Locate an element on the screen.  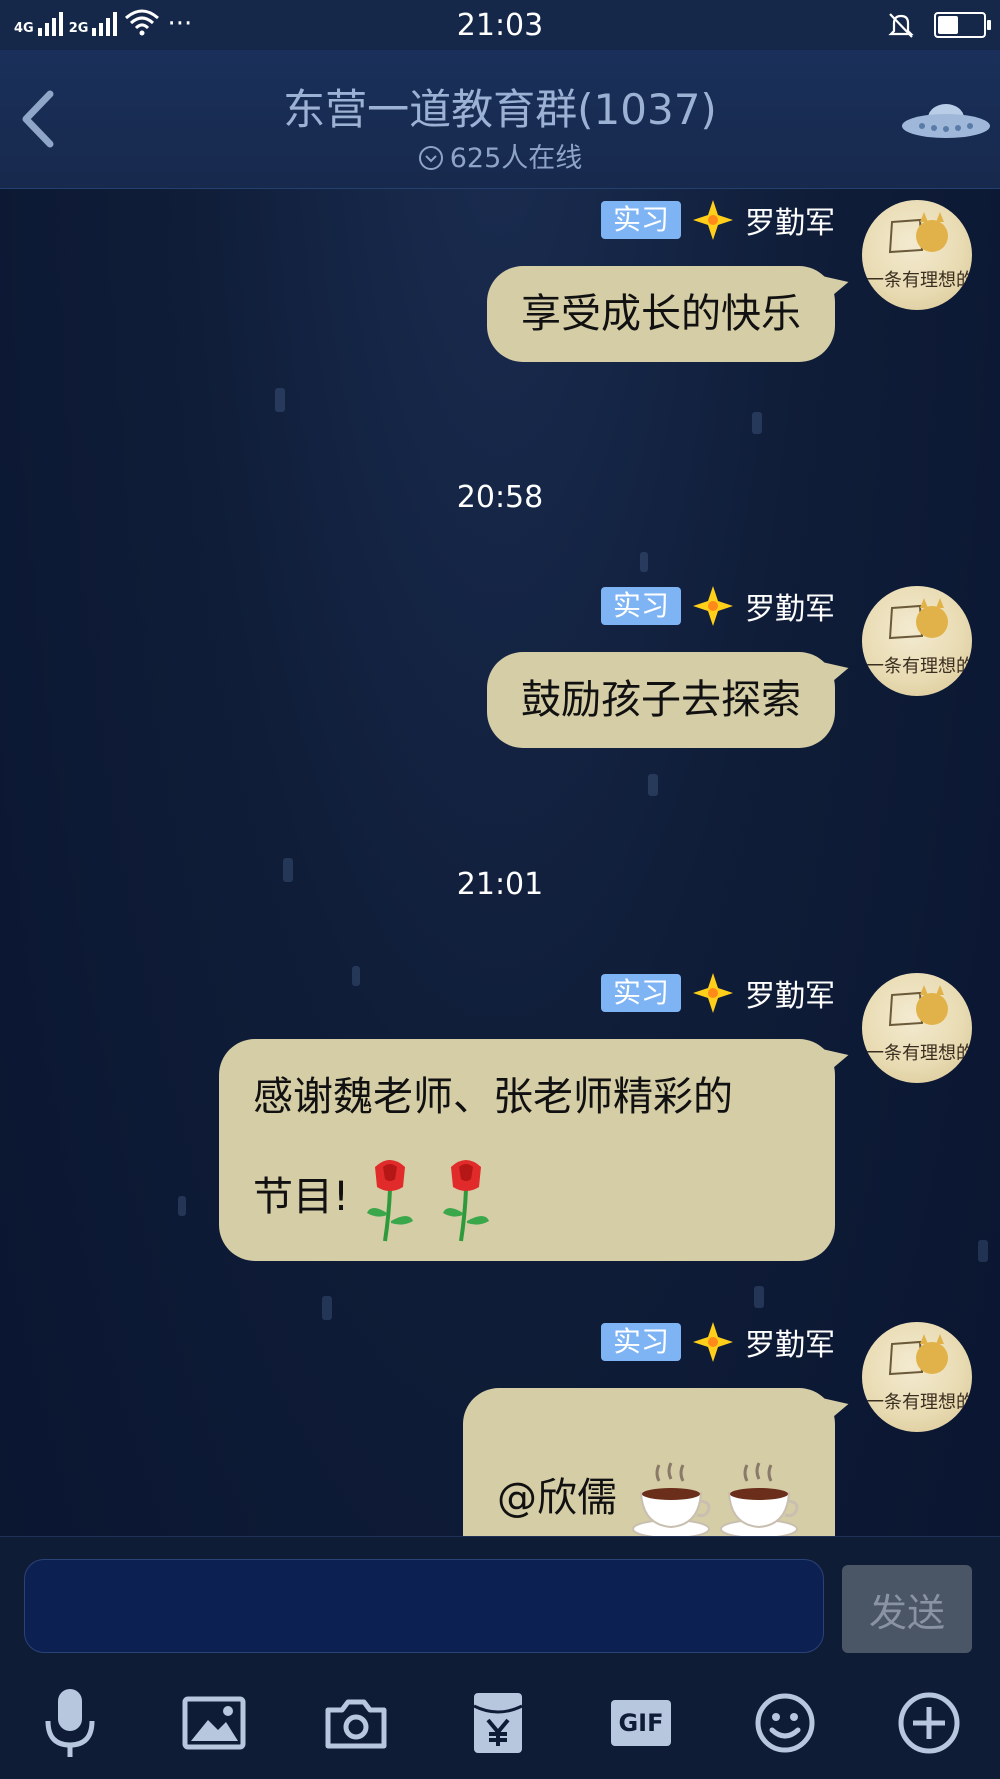
message-bubble: 鼓励孩子去探索 is located at coordinates (661, 700).